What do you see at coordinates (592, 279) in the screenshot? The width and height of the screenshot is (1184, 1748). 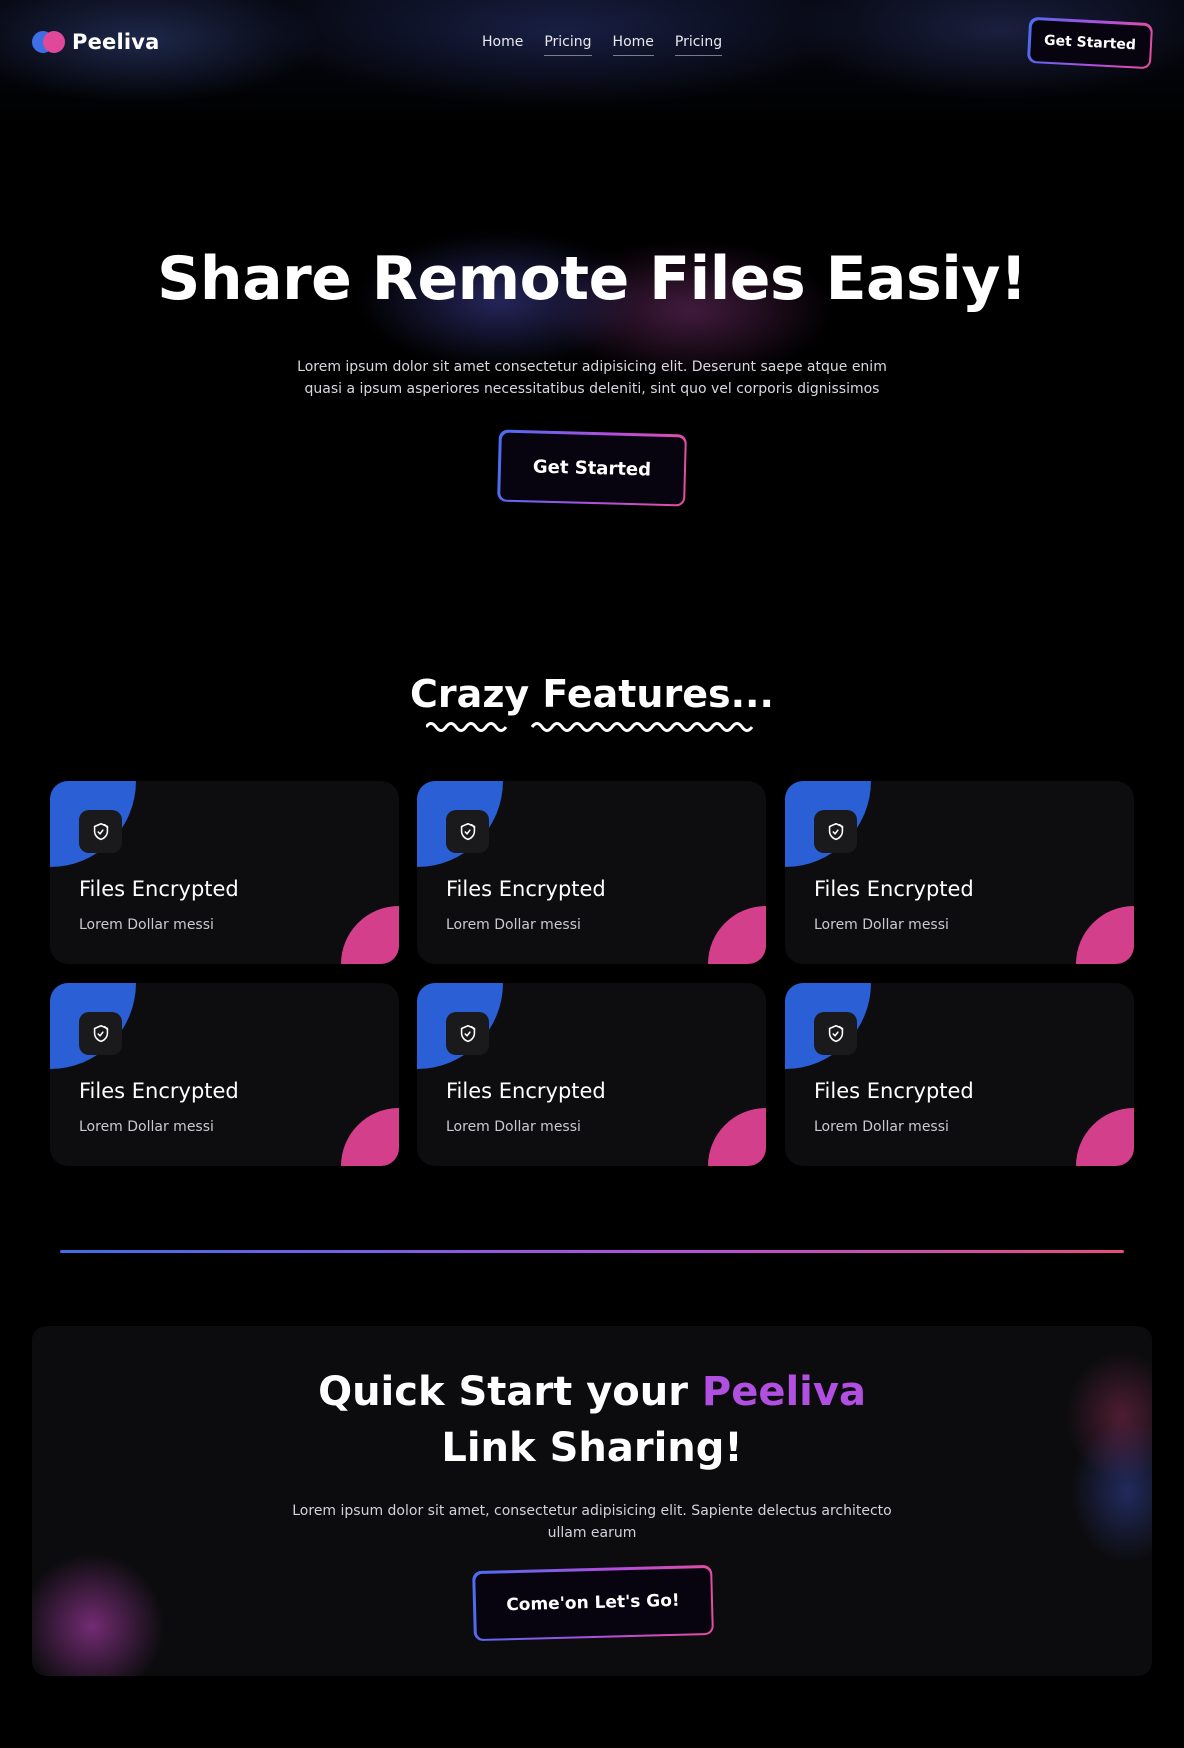 I see `hero-title: Share Remote Files Easiy!` at bounding box center [592, 279].